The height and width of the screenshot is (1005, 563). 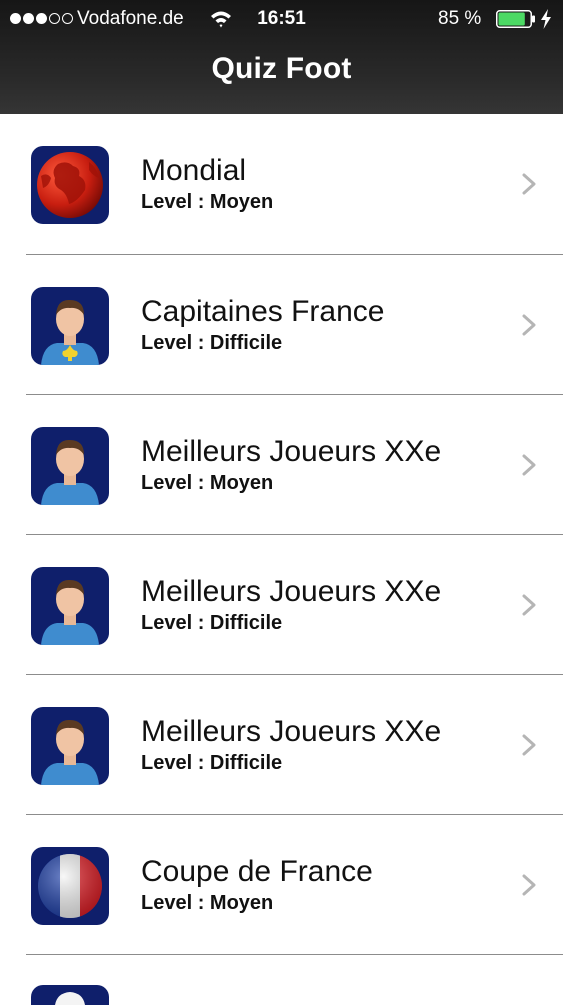 I want to click on battery-percentage: 85 %, so click(x=460, y=18).